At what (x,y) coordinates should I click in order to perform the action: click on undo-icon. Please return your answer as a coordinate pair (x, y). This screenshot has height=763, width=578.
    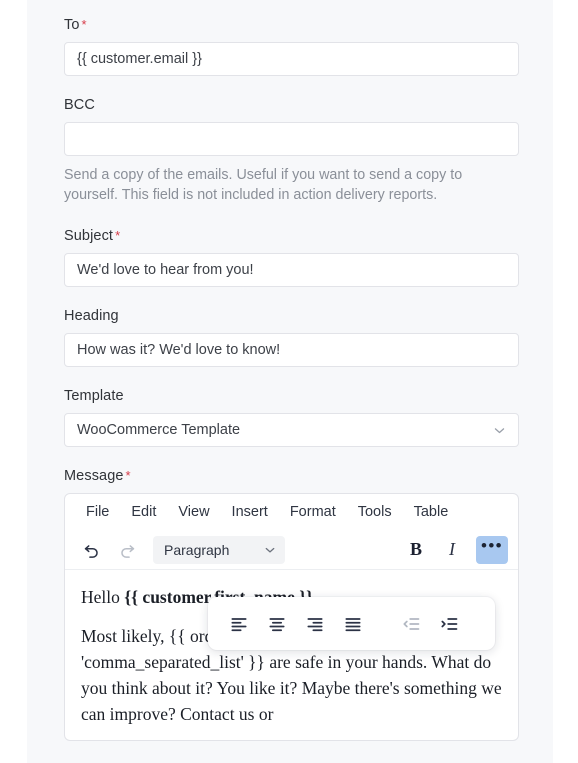
    Looking at the image, I should click on (91, 550).